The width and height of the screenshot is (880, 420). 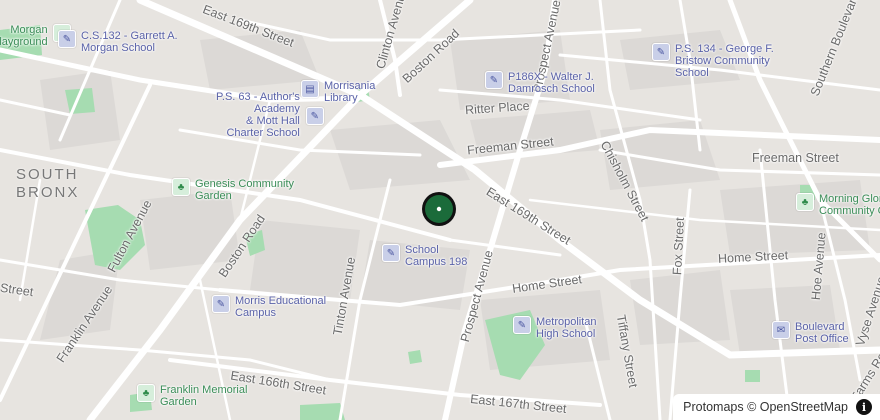 I want to click on poi-morning-glory: ♣ Morning Glory Community Ga, so click(x=838, y=205).